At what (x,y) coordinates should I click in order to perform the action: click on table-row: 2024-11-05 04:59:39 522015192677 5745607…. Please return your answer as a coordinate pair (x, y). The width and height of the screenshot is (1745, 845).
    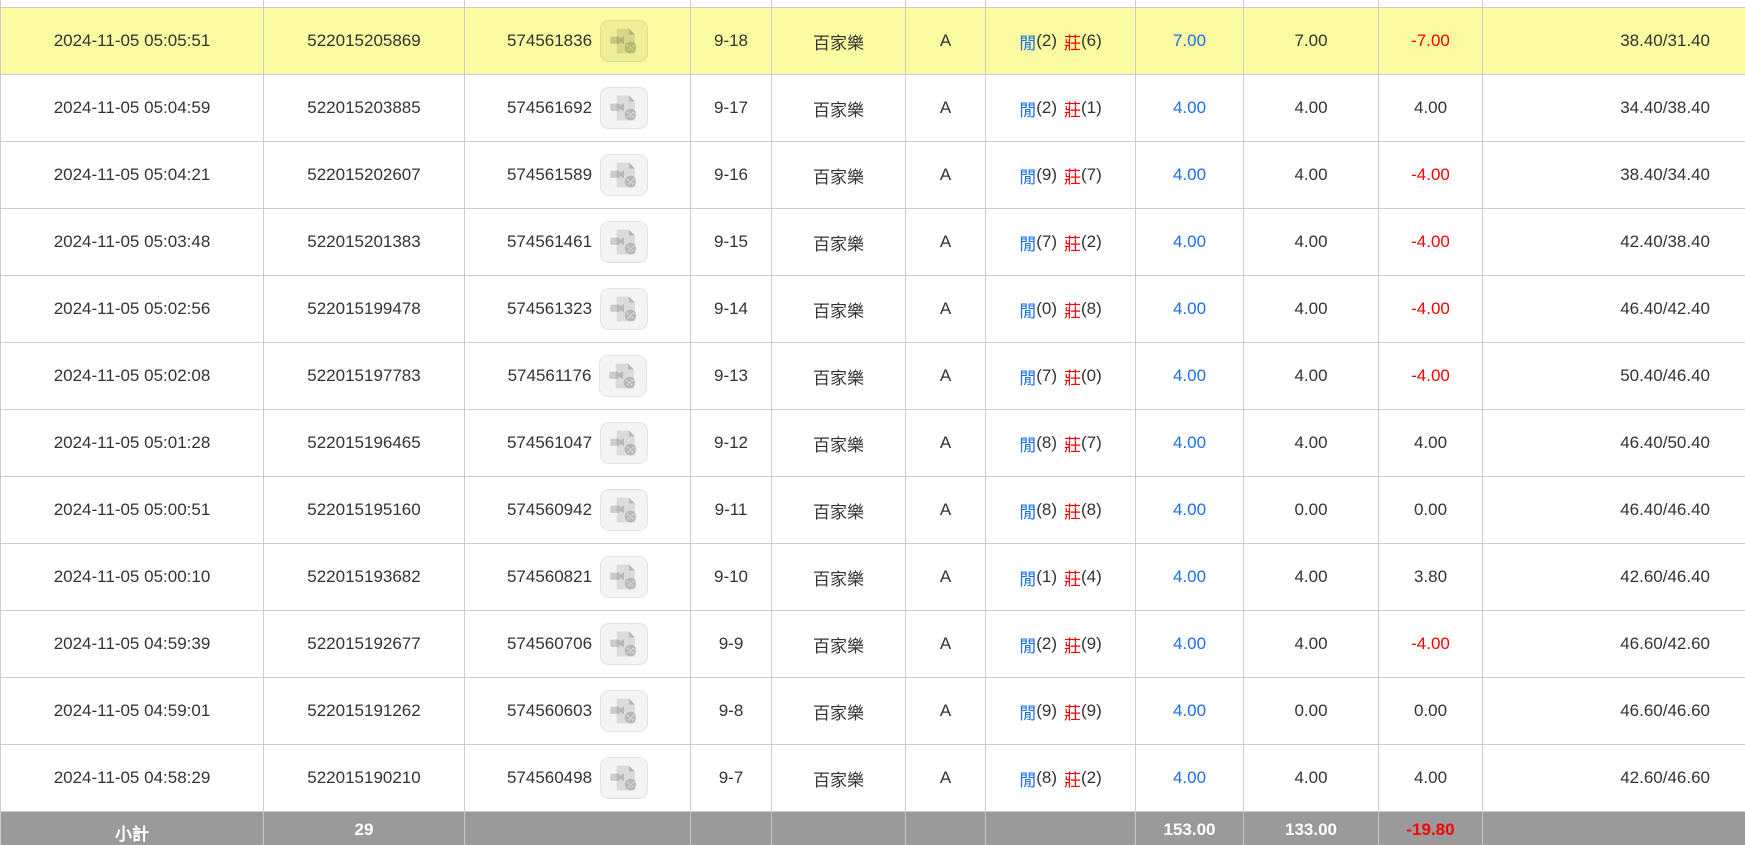
    Looking at the image, I should click on (873, 644).